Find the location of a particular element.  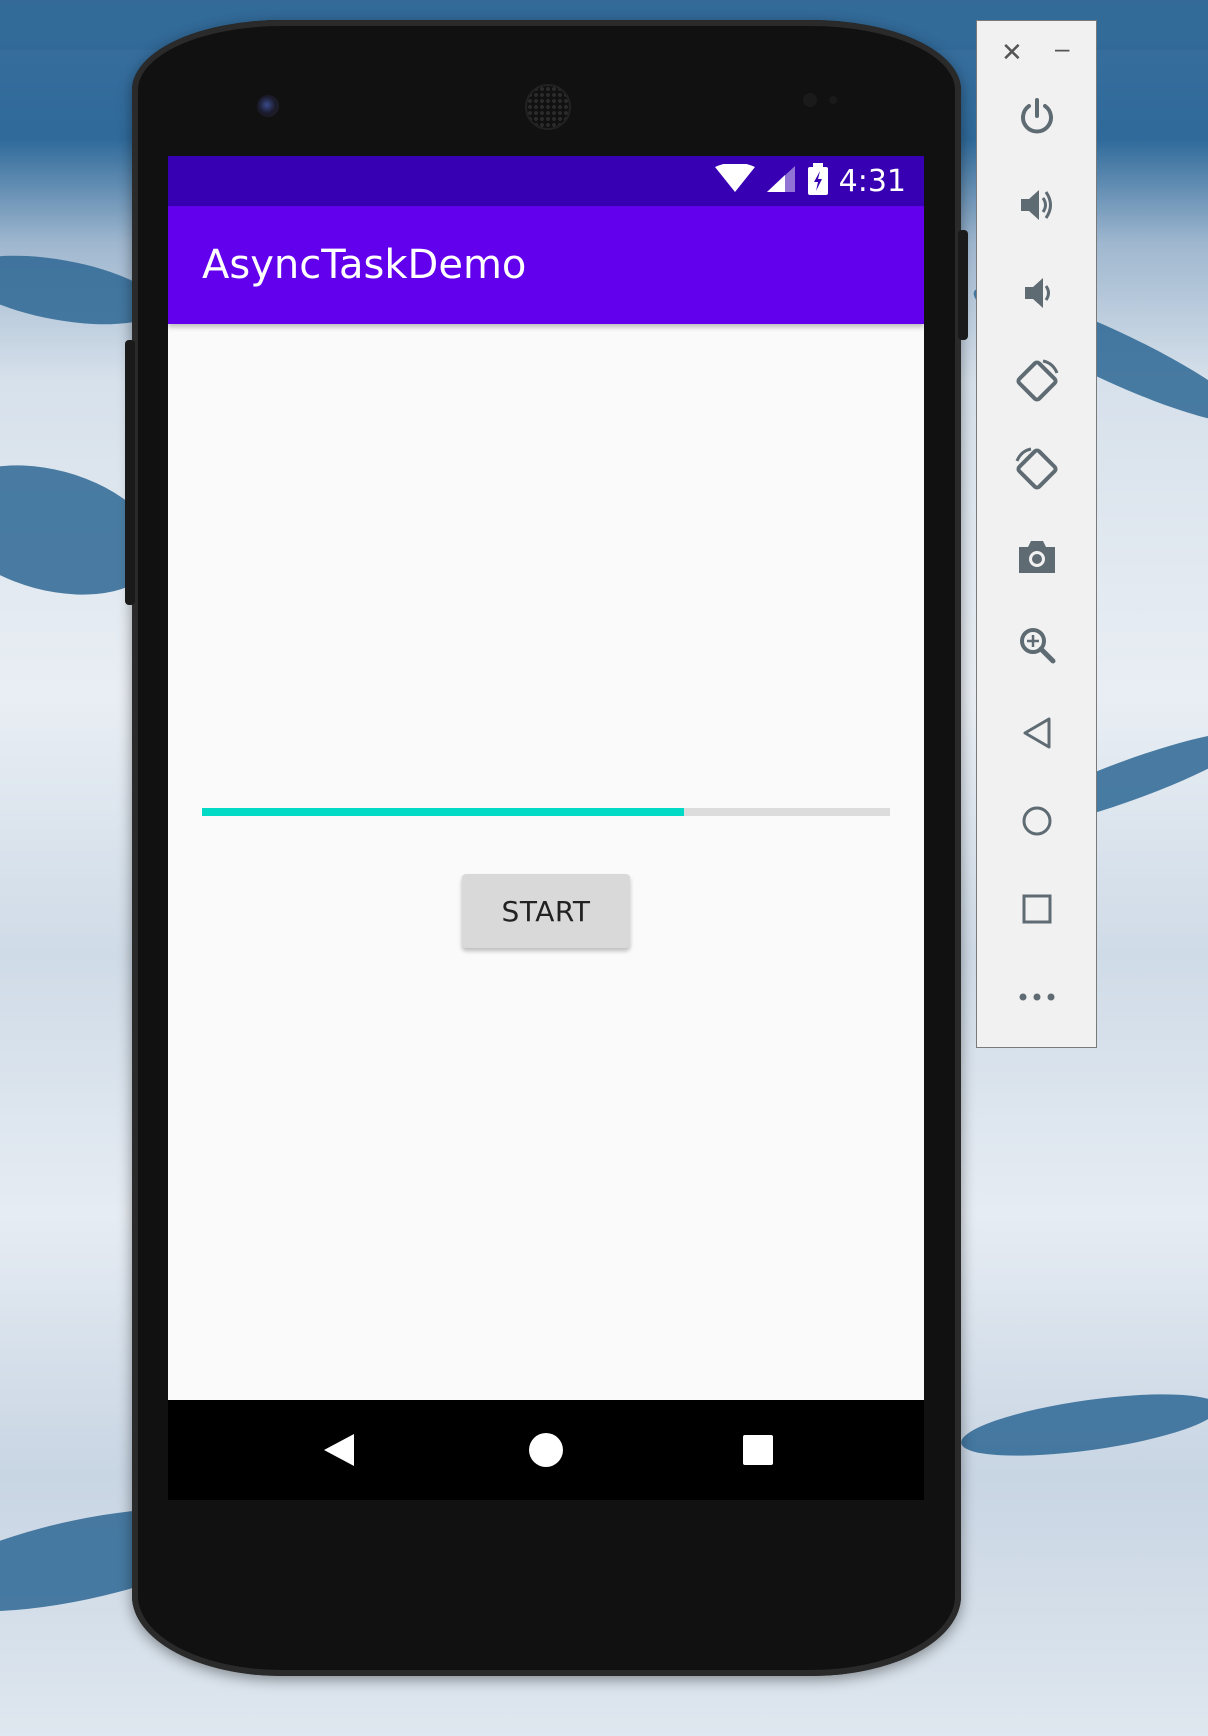

camera-icon is located at coordinates (1037, 557).